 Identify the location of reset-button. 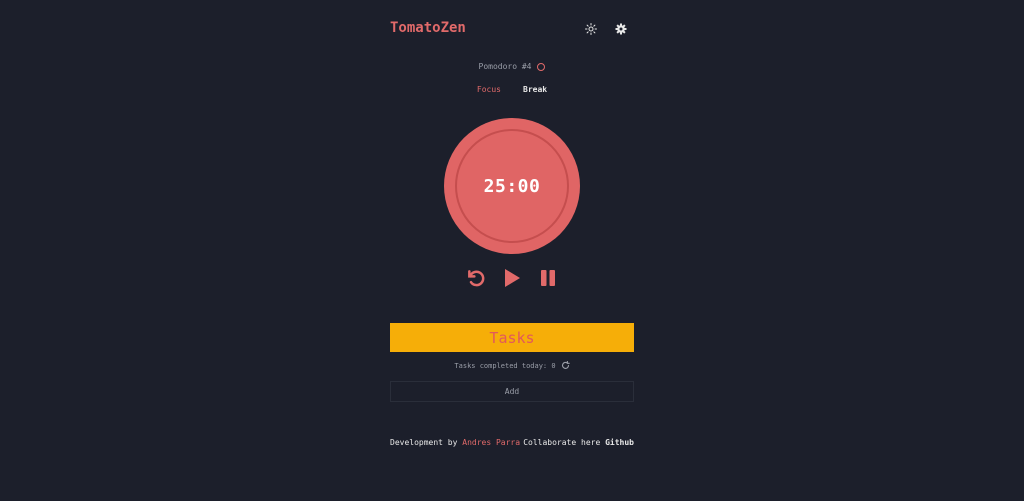
(476, 278).